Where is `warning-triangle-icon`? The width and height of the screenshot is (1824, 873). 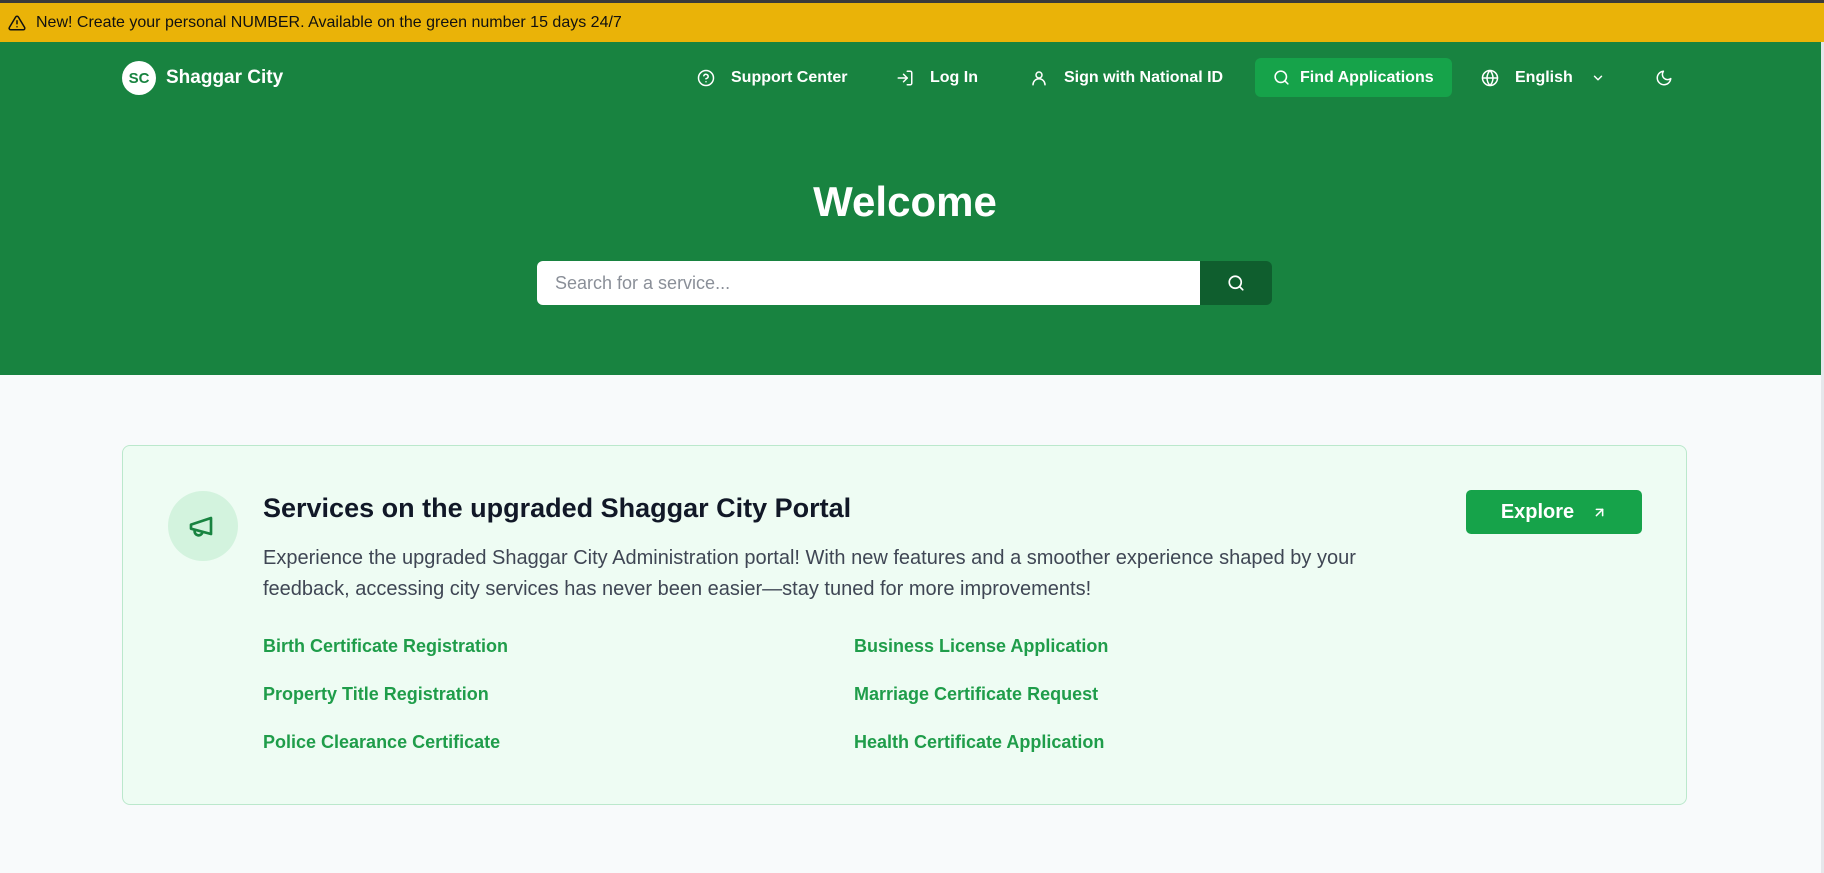 warning-triangle-icon is located at coordinates (17, 23).